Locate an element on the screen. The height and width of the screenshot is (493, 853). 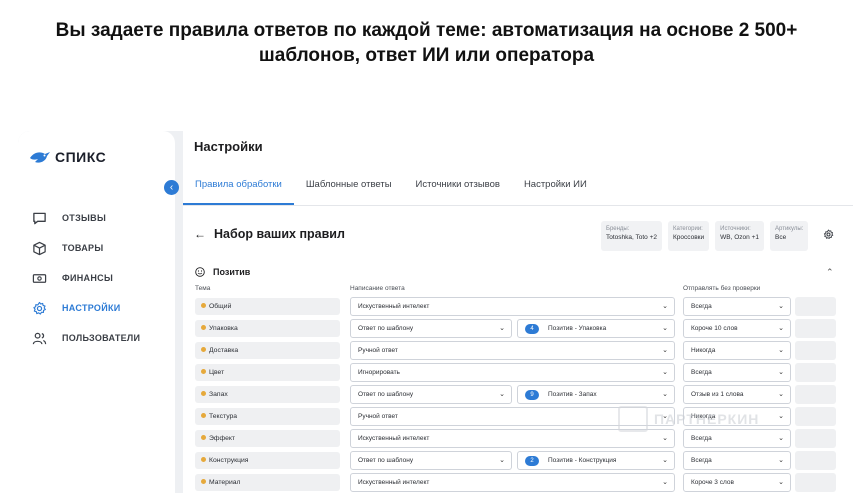
sidebar-item-finance: ФИНАНСЫ is located at coordinates (102, 278).